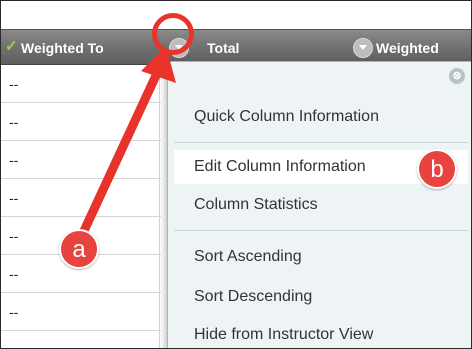 Image resolution: width=472 pixels, height=349 pixels. I want to click on column-header-weighted-total: Weighted To, so click(95, 48).